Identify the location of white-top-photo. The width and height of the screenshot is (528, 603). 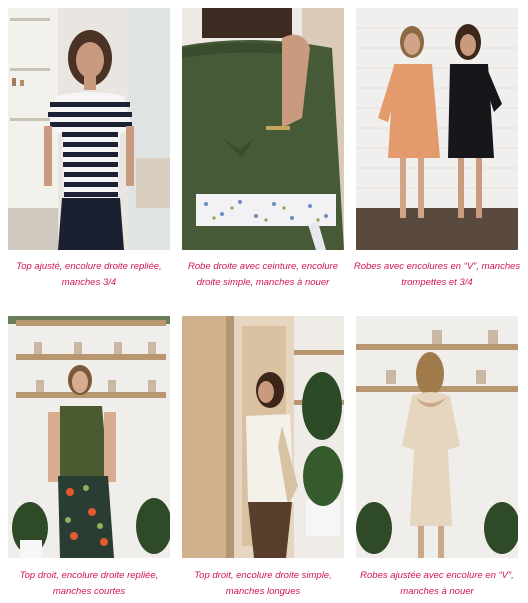
(263, 437).